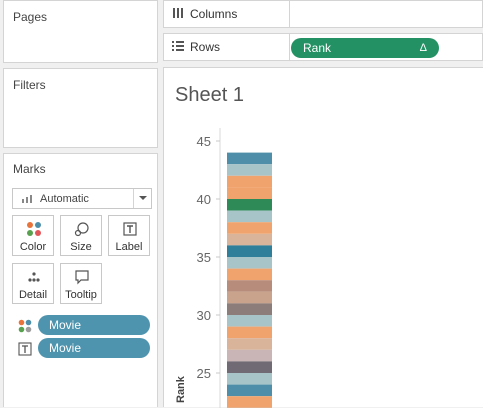 This screenshot has width=483, height=408. Describe the element at coordinates (423, 48) in the screenshot. I see `table-calc-delta-icon: Δ` at that location.